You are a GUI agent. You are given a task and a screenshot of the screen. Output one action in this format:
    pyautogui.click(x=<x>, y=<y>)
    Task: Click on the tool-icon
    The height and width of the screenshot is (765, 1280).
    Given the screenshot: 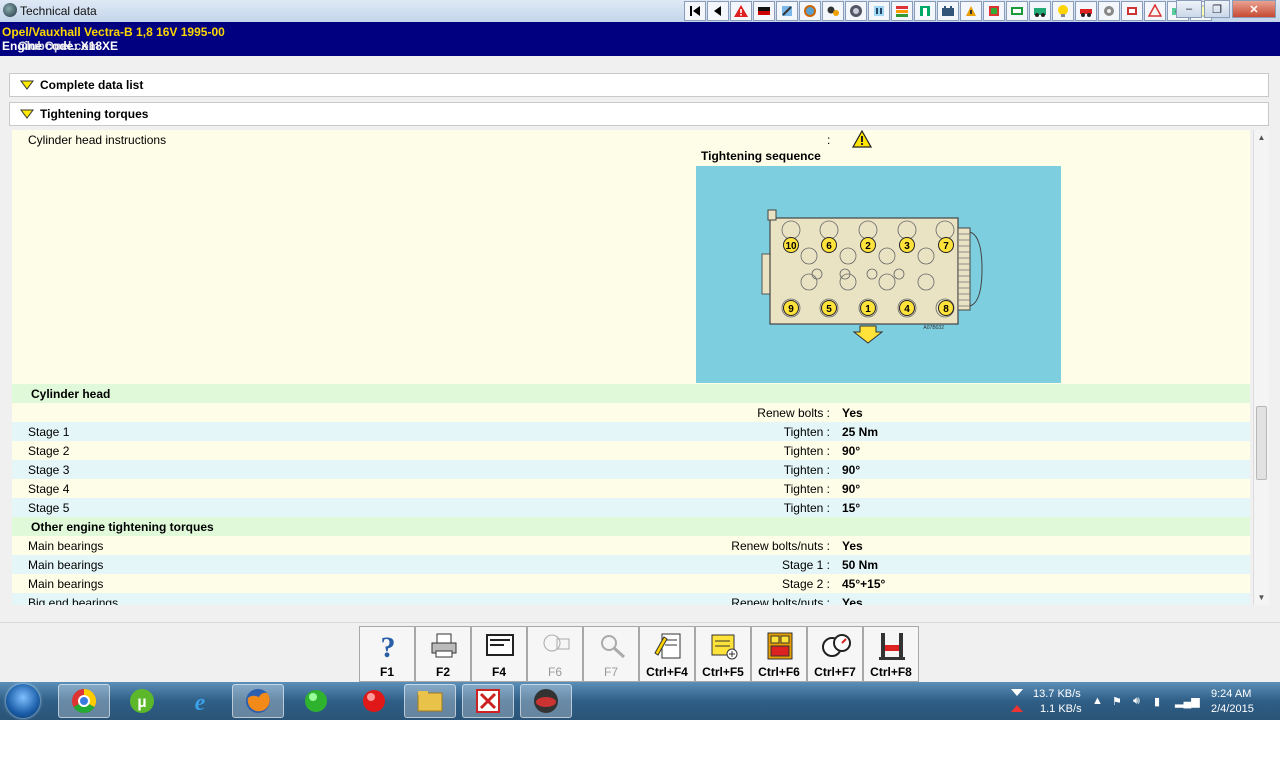 What is the action you would take?
    pyautogui.click(x=787, y=11)
    